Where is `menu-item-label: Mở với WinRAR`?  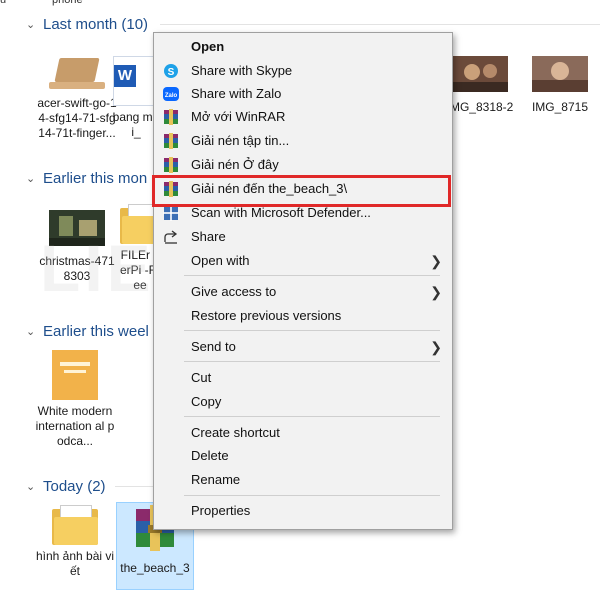
menu-item-label: Mở với WinRAR is located at coordinates (238, 116).